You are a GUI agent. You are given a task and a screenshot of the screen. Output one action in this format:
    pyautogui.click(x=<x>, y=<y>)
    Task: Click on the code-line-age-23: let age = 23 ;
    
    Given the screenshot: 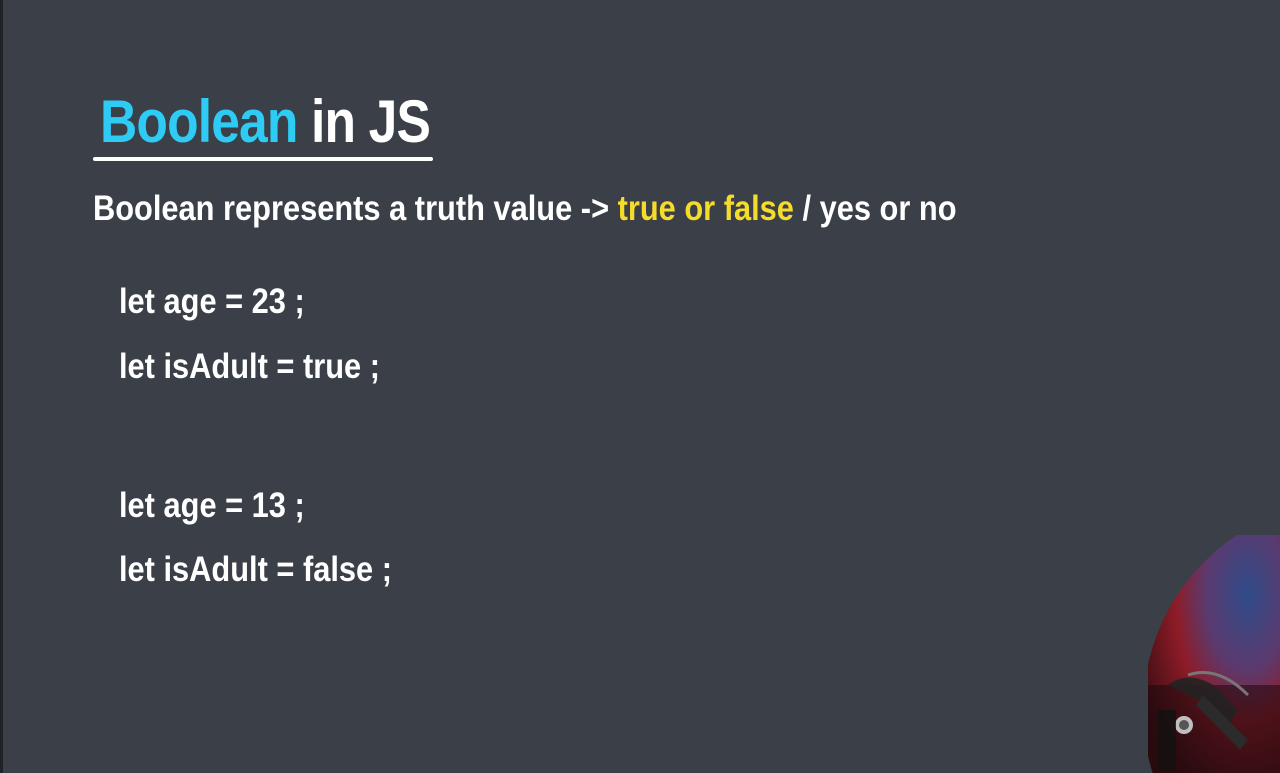 What is the action you would take?
    pyautogui.click(x=212, y=301)
    